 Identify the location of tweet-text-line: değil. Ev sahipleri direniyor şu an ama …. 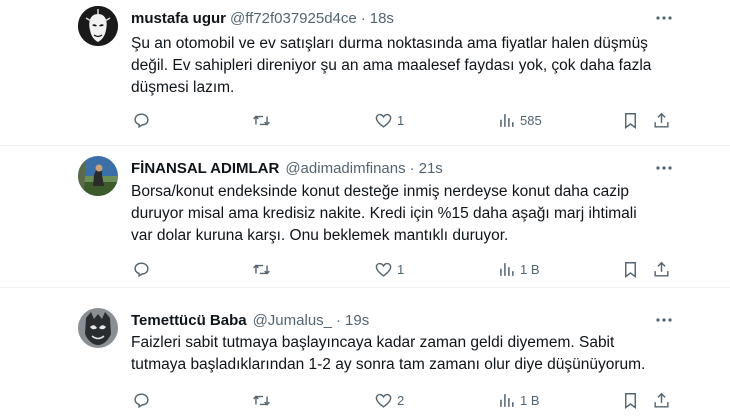
(391, 65).